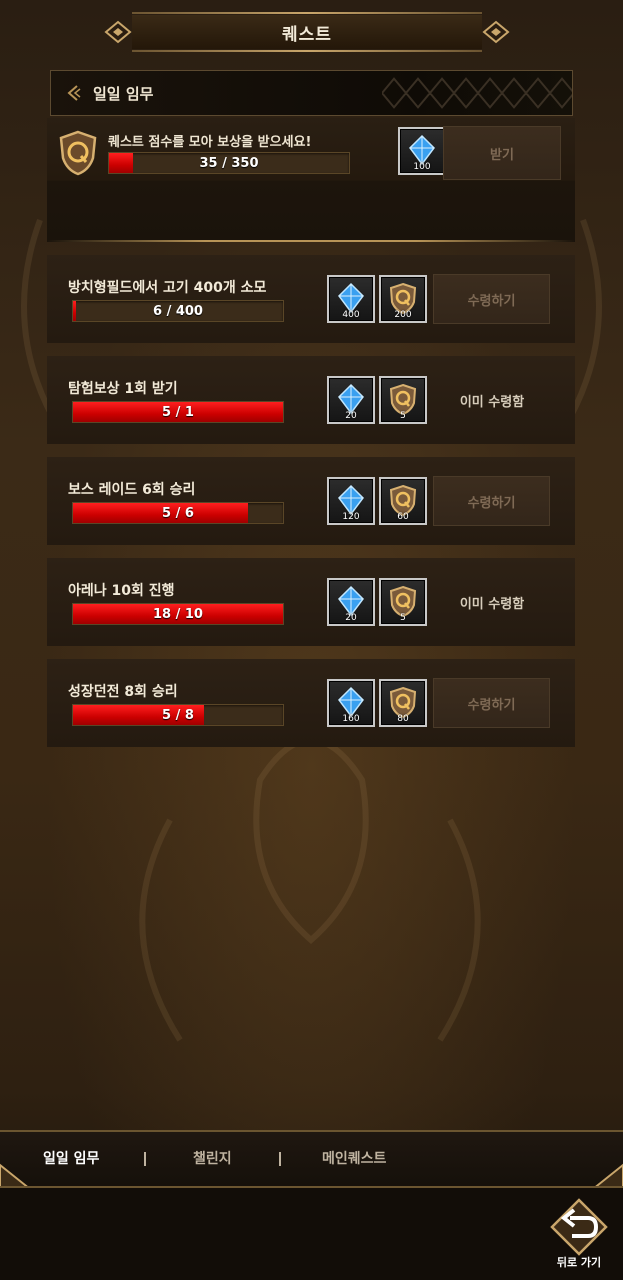 The width and height of the screenshot is (623, 1280). I want to click on reward-quantity: 200, so click(403, 315).